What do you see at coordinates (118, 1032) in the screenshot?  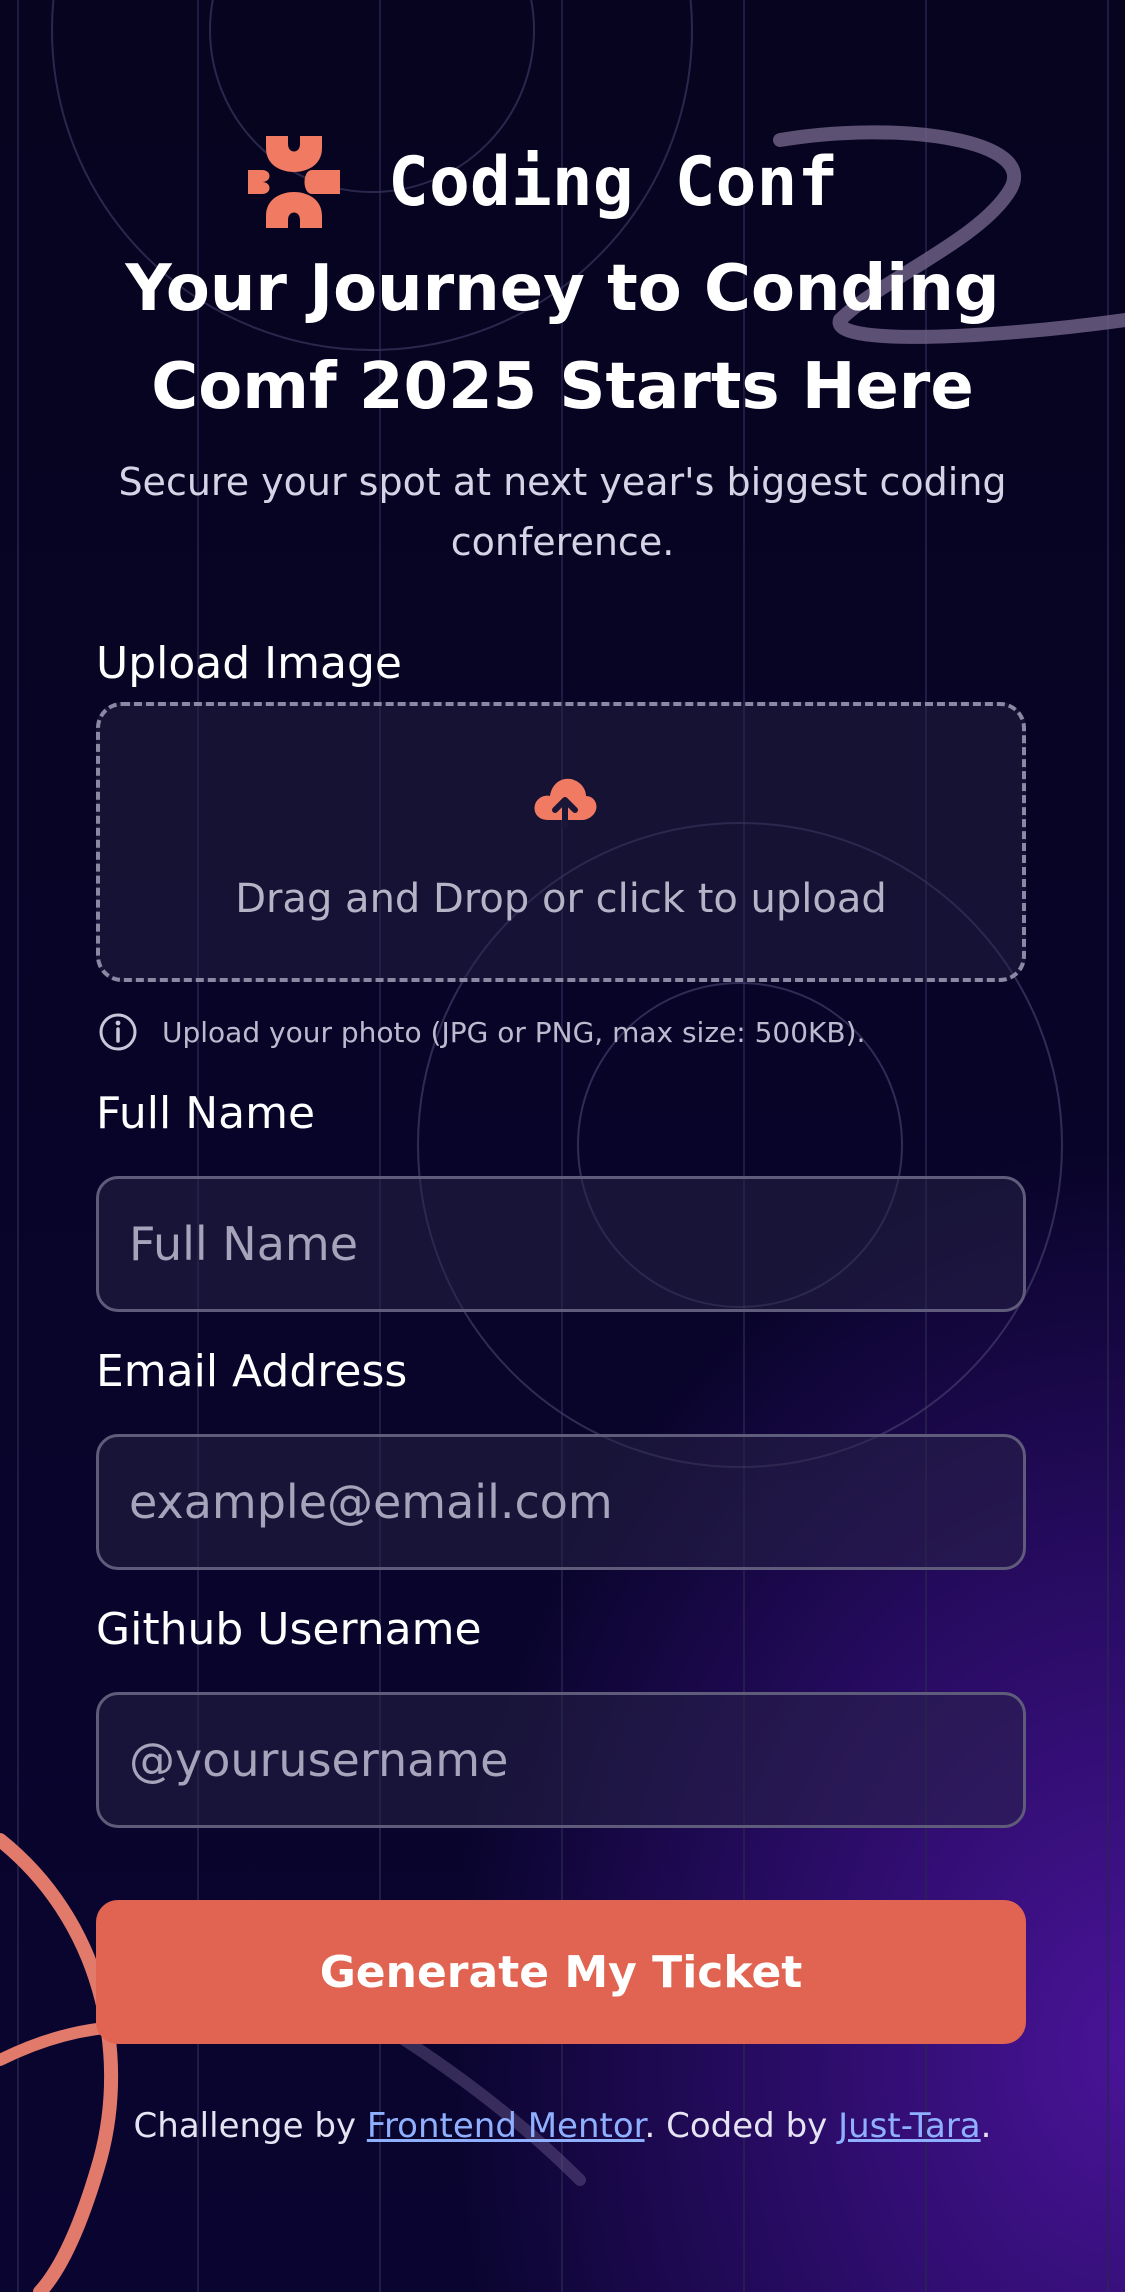 I see `info-icon` at bounding box center [118, 1032].